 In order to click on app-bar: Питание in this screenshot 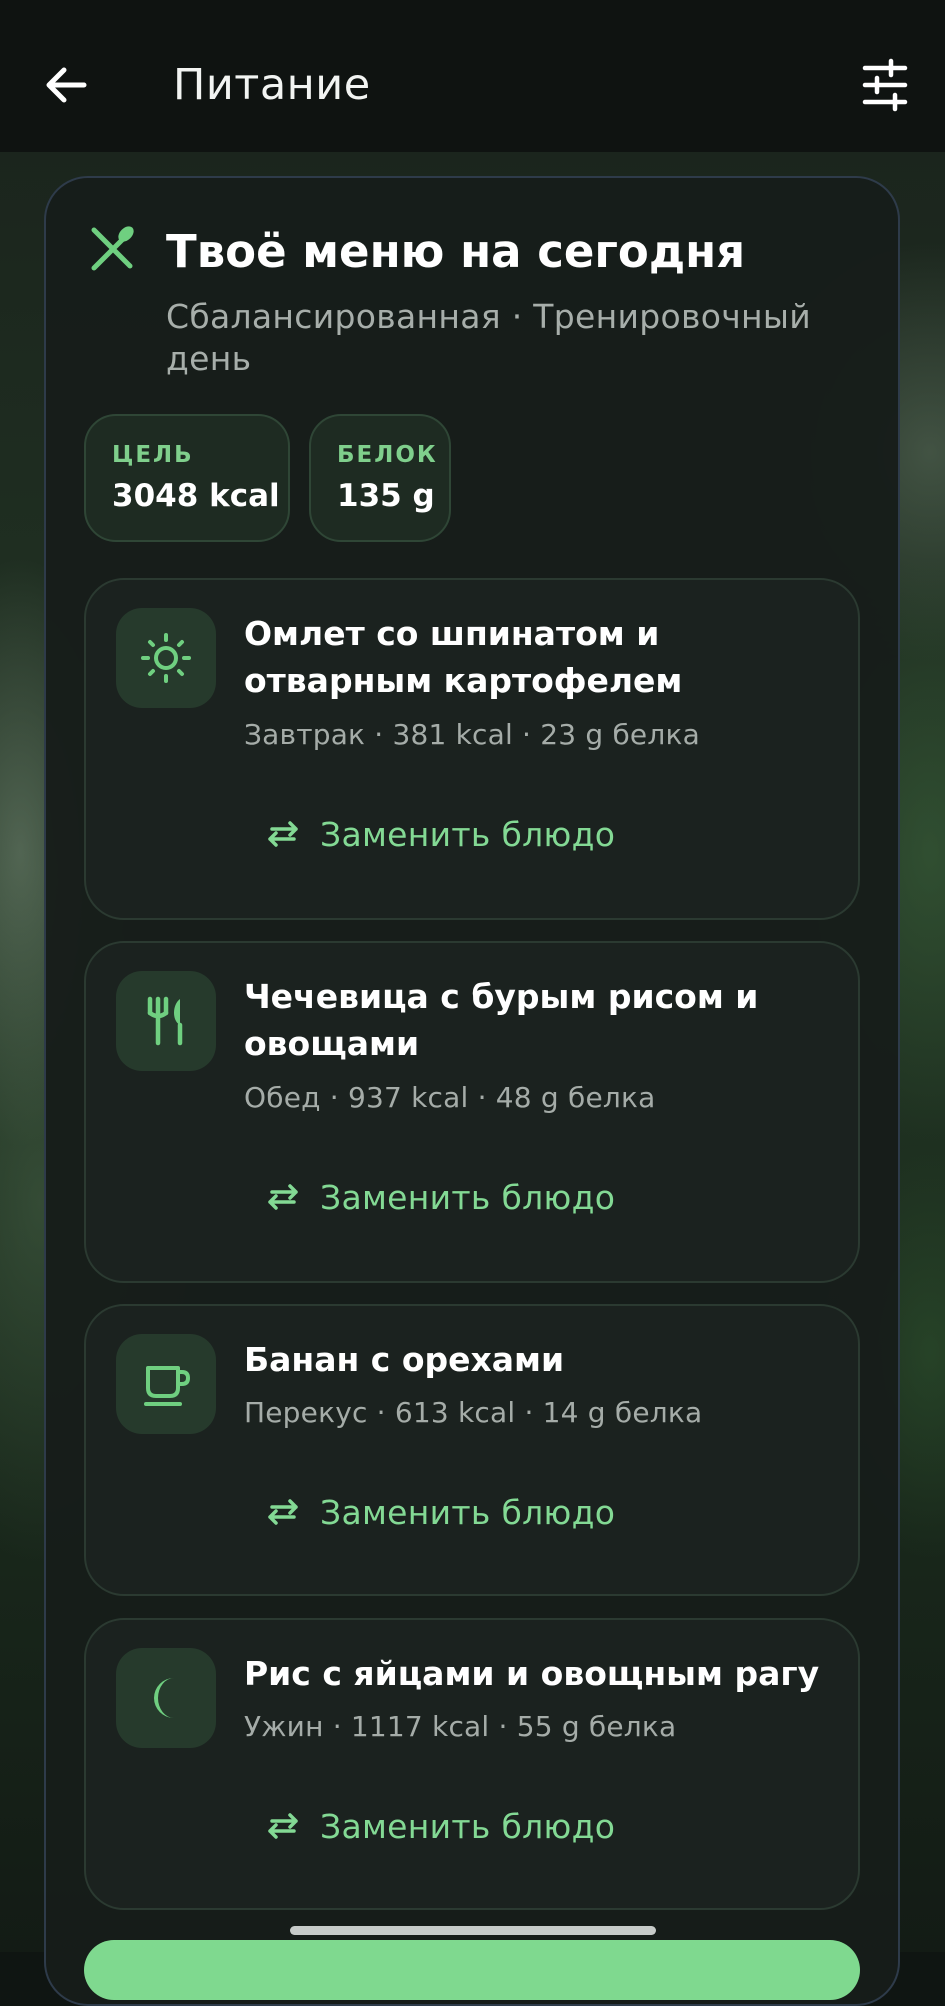, I will do `click(472, 76)`.